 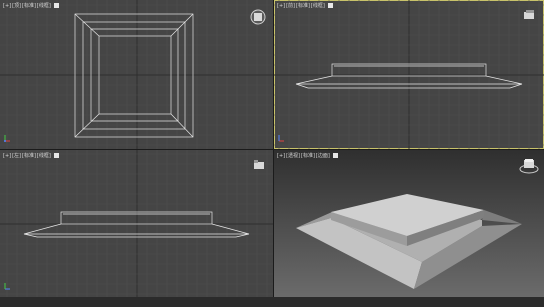 What do you see at coordinates (272, 302) in the screenshot?
I see `timeline-bar` at bounding box center [272, 302].